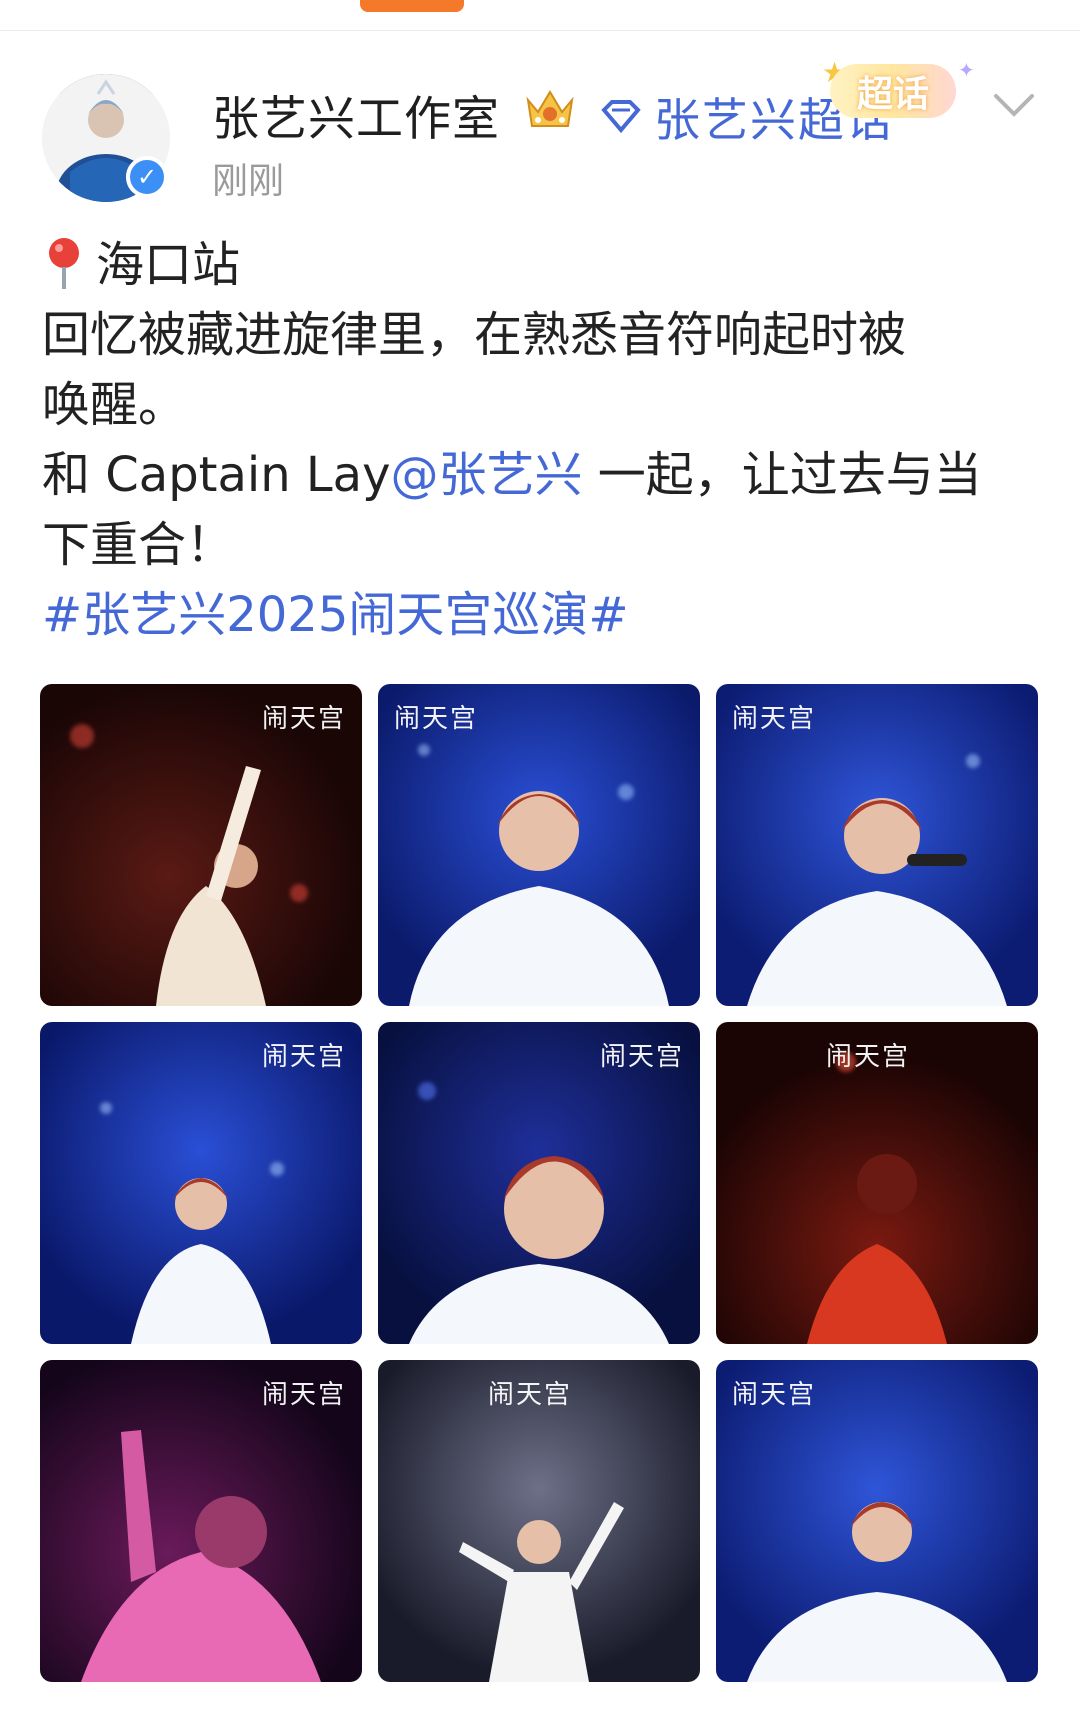  I want to click on body-line-2: 唤醒。, so click(114, 405).